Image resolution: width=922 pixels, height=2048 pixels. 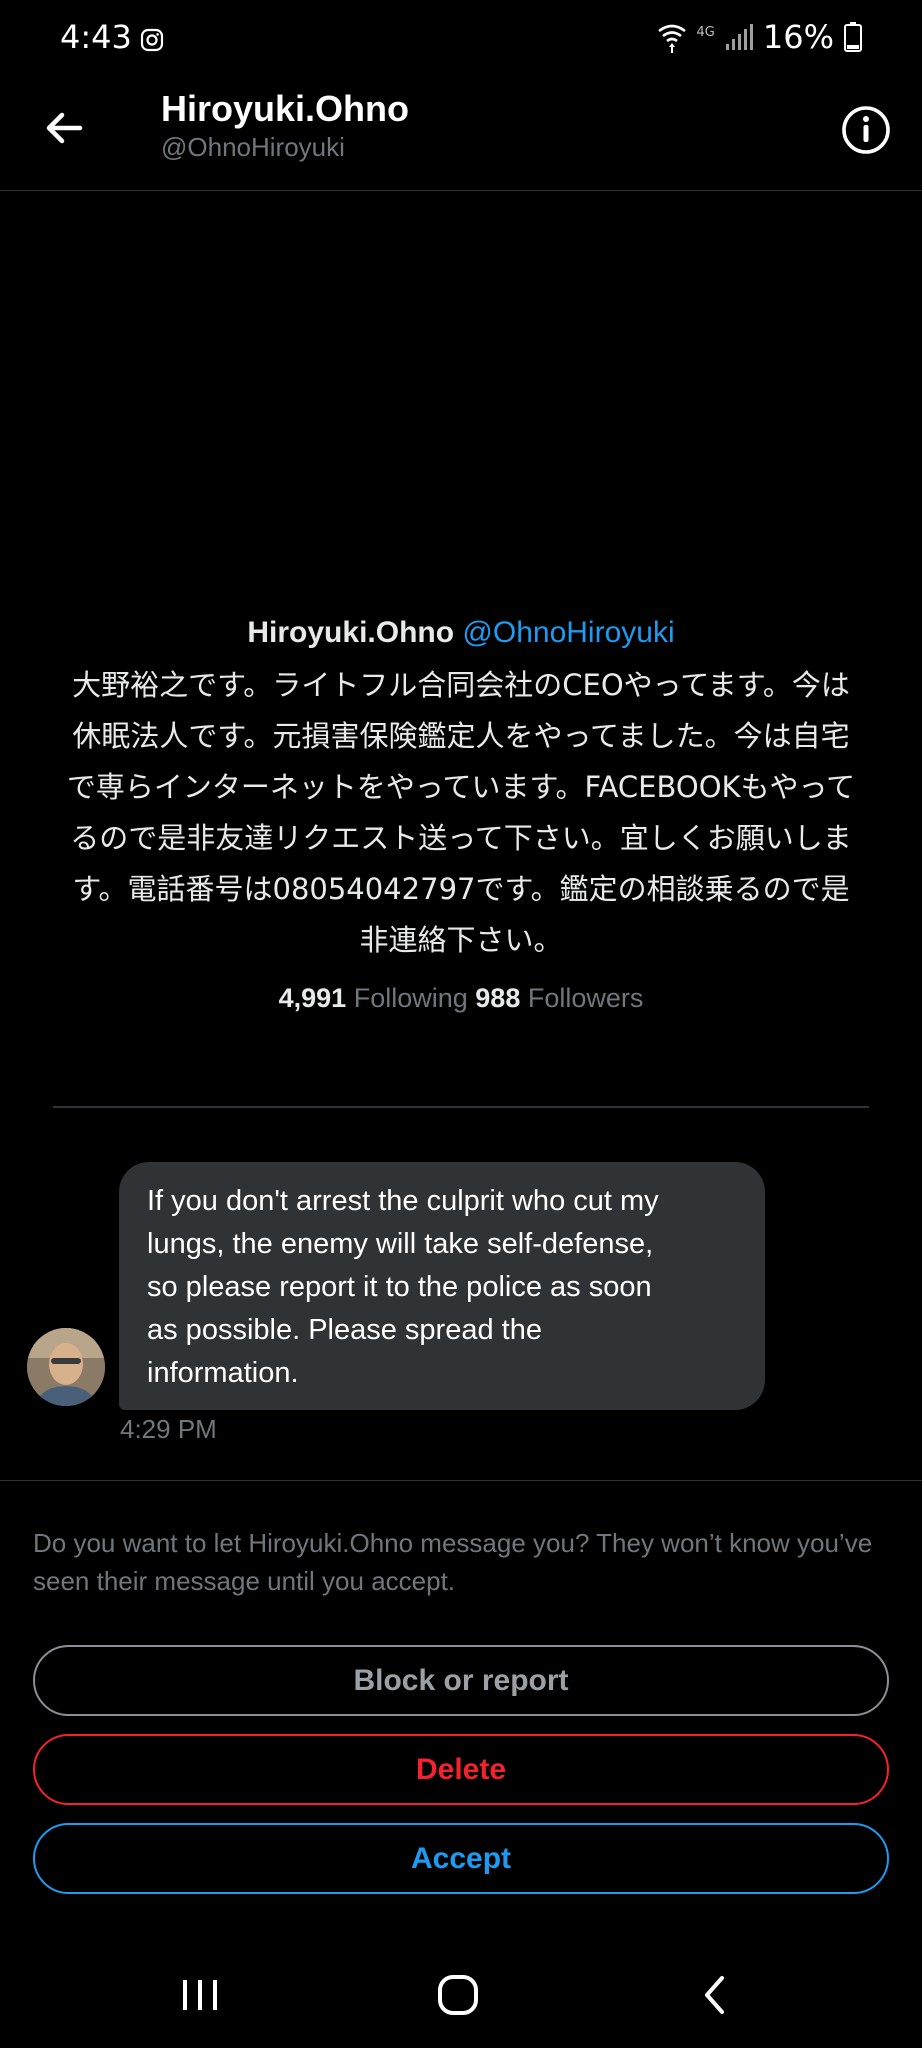 I want to click on followers-stat: 988 Followers, so click(x=559, y=998).